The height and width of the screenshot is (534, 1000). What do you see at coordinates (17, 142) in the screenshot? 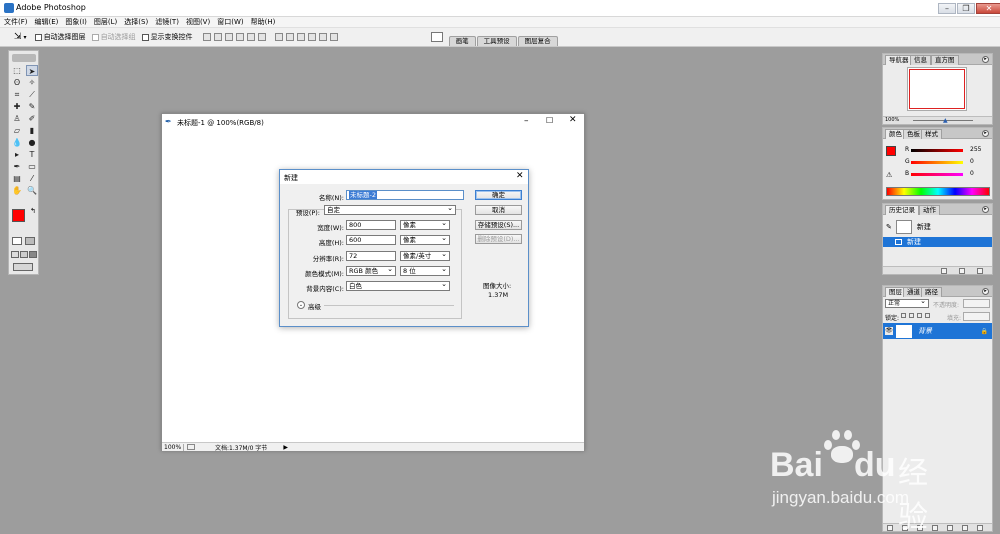
I see `blur-tool-icon: 💧` at bounding box center [17, 142].